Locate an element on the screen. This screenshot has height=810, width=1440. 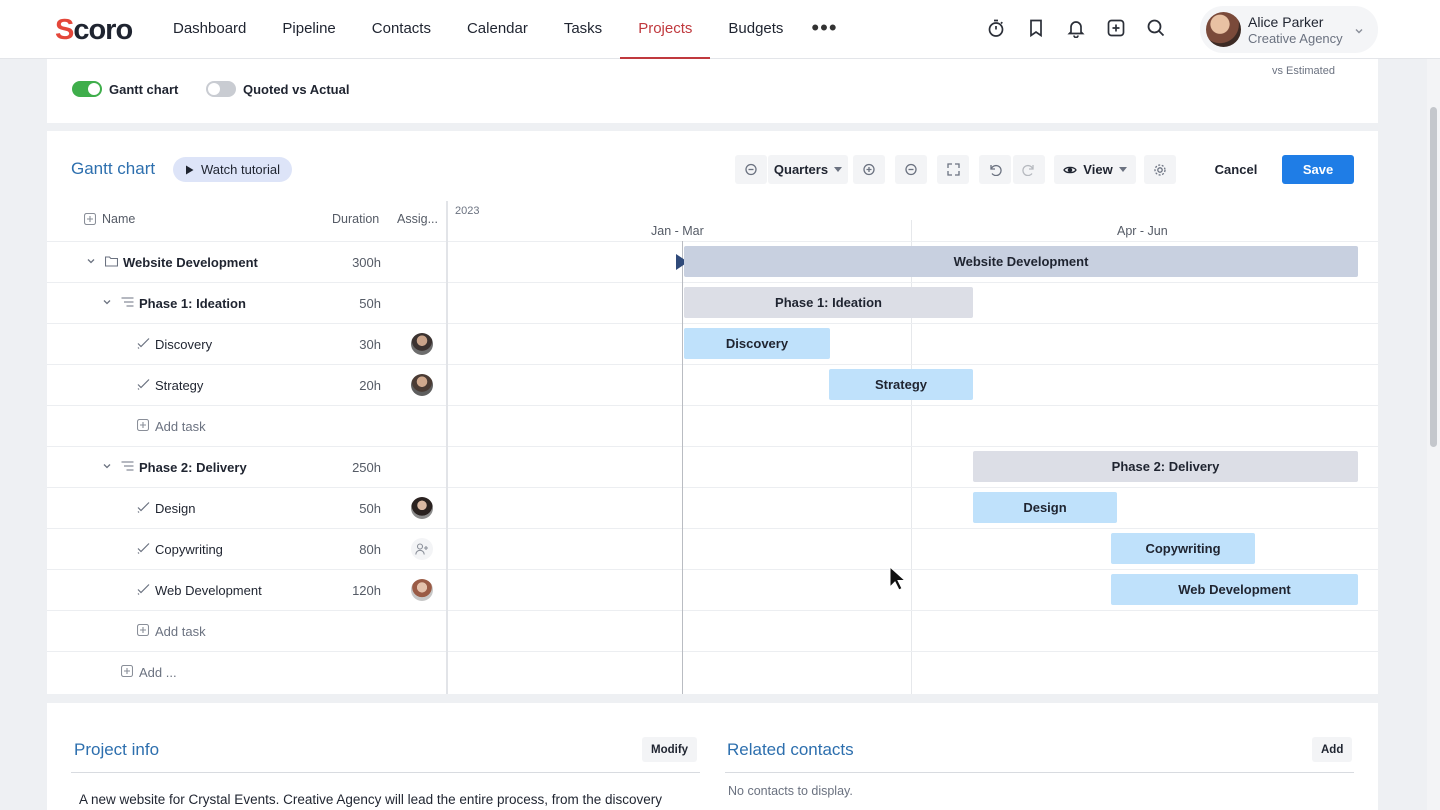
name-column-label: Name is located at coordinates (119, 219).